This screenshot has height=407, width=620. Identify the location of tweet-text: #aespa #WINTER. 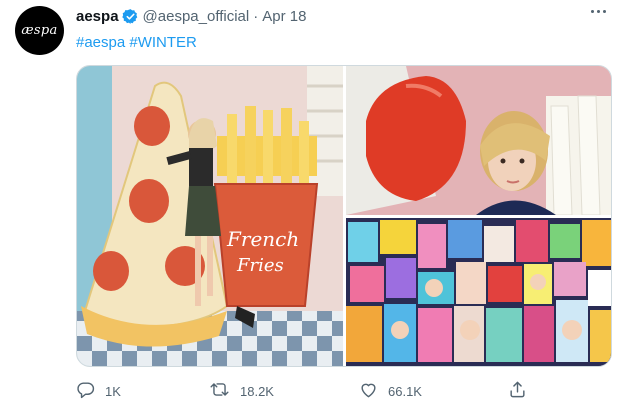
(136, 42).